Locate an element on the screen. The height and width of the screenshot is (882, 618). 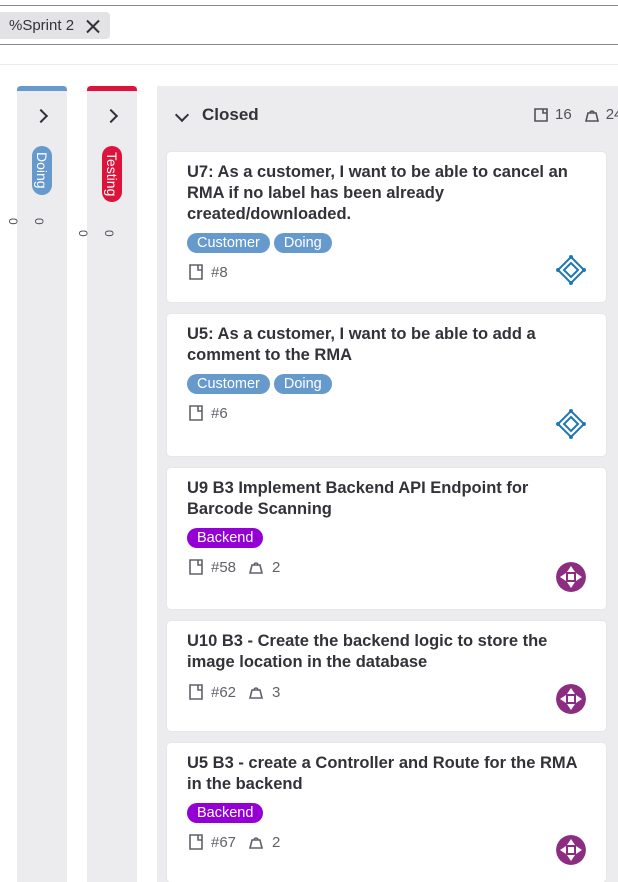
filter-token-label: %Sprint 2 is located at coordinates (42, 25).